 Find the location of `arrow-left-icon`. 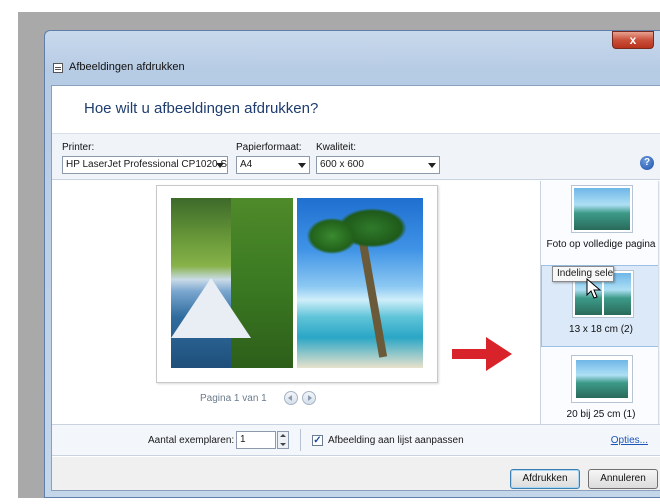

arrow-left-icon is located at coordinates (291, 398).